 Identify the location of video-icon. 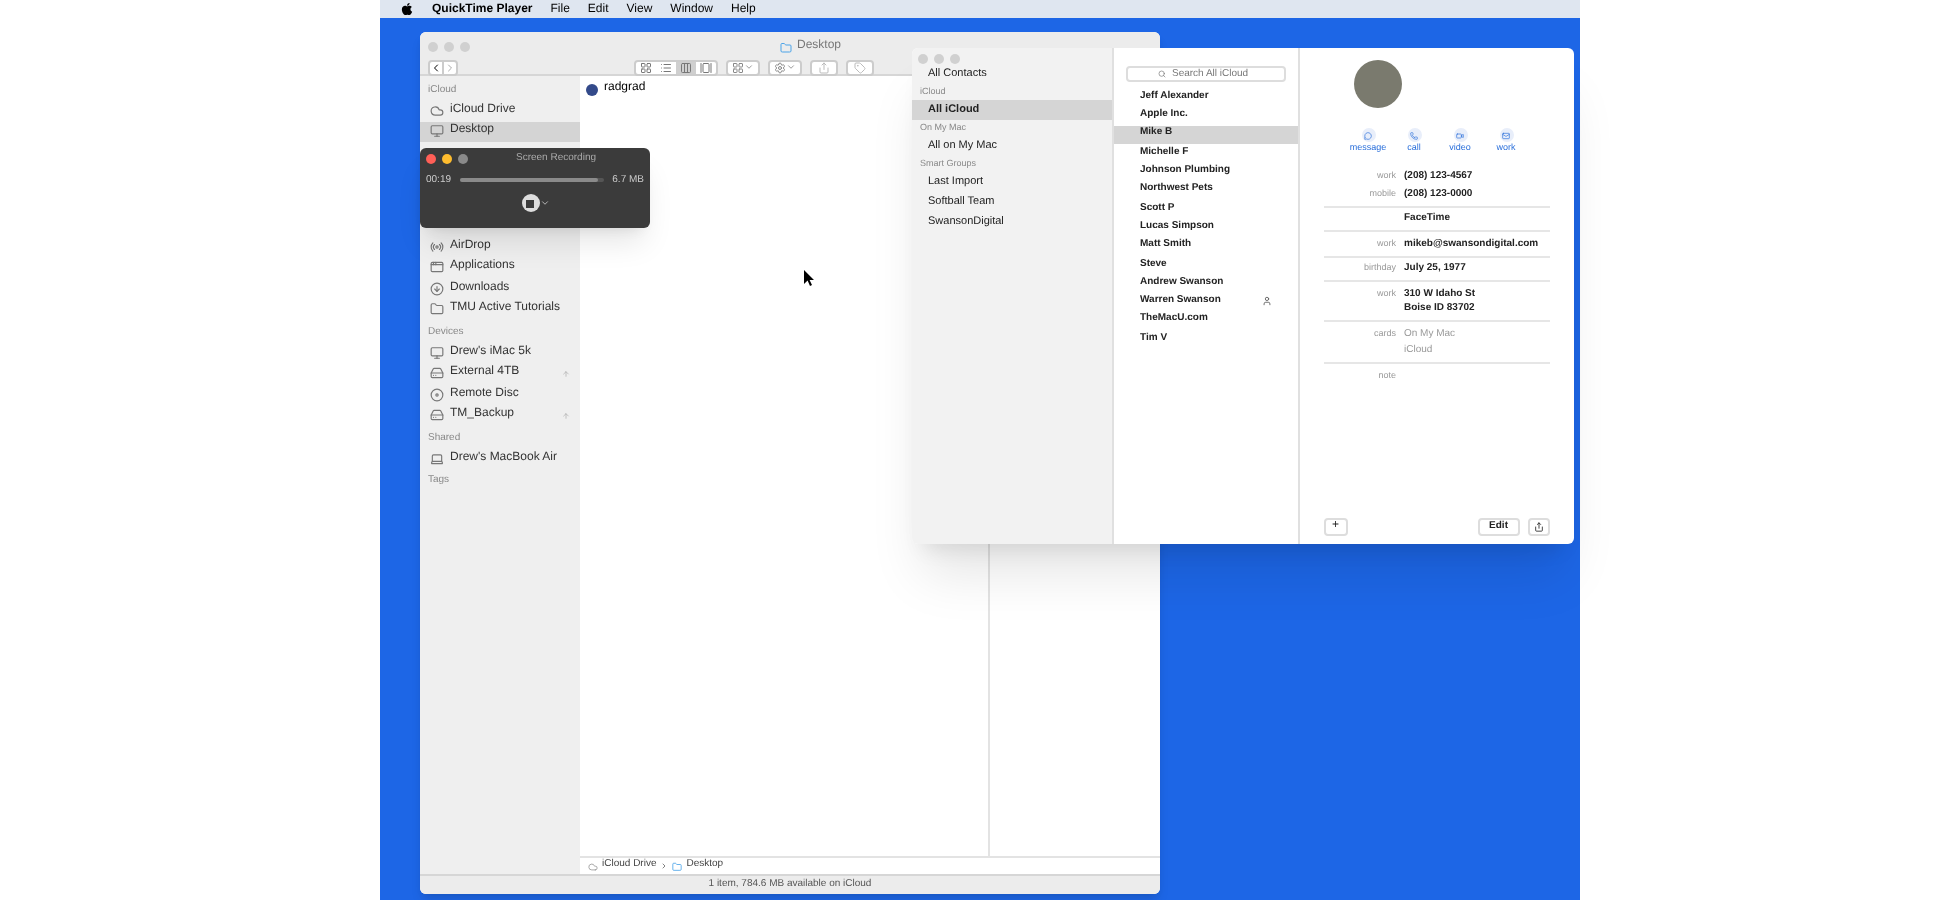
(1460, 135).